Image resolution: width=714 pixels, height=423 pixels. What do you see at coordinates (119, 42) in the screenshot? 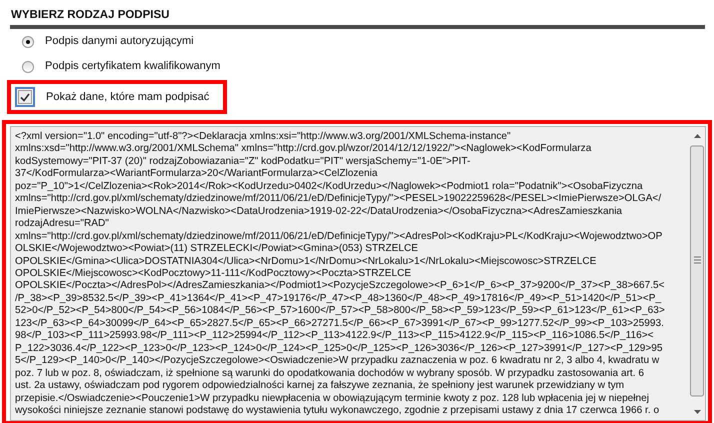
I see `radio-label: Podpis danymi autoryzującymi` at bounding box center [119, 42].